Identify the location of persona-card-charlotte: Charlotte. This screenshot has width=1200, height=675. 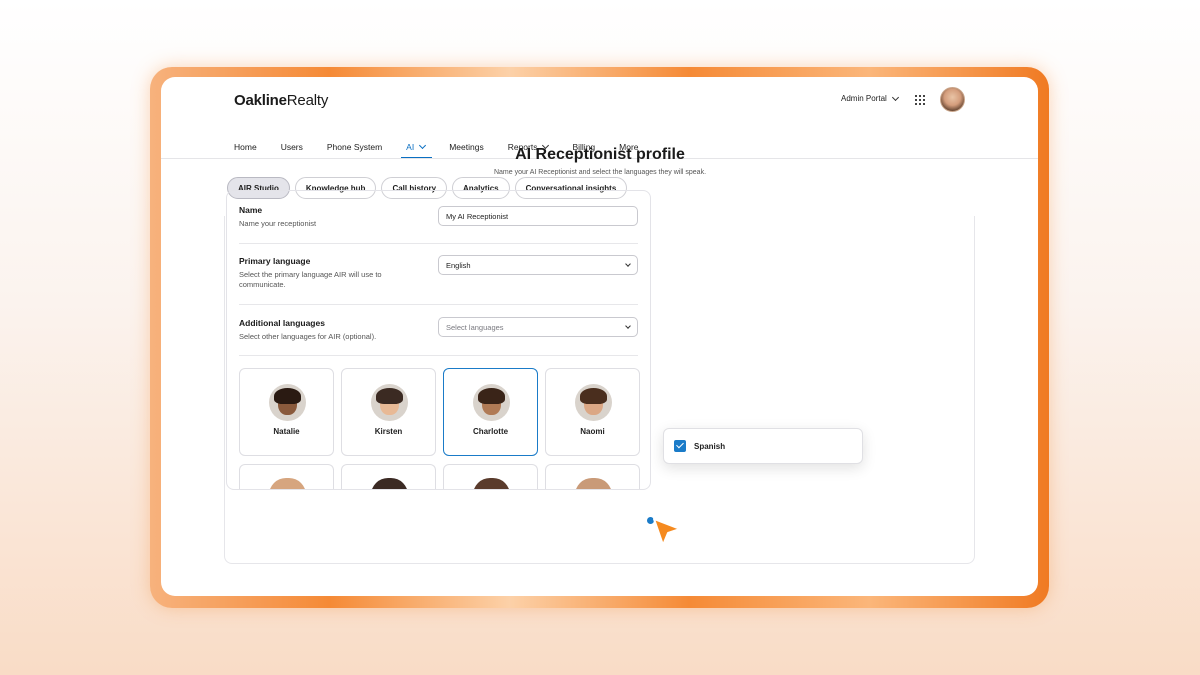
(490, 412).